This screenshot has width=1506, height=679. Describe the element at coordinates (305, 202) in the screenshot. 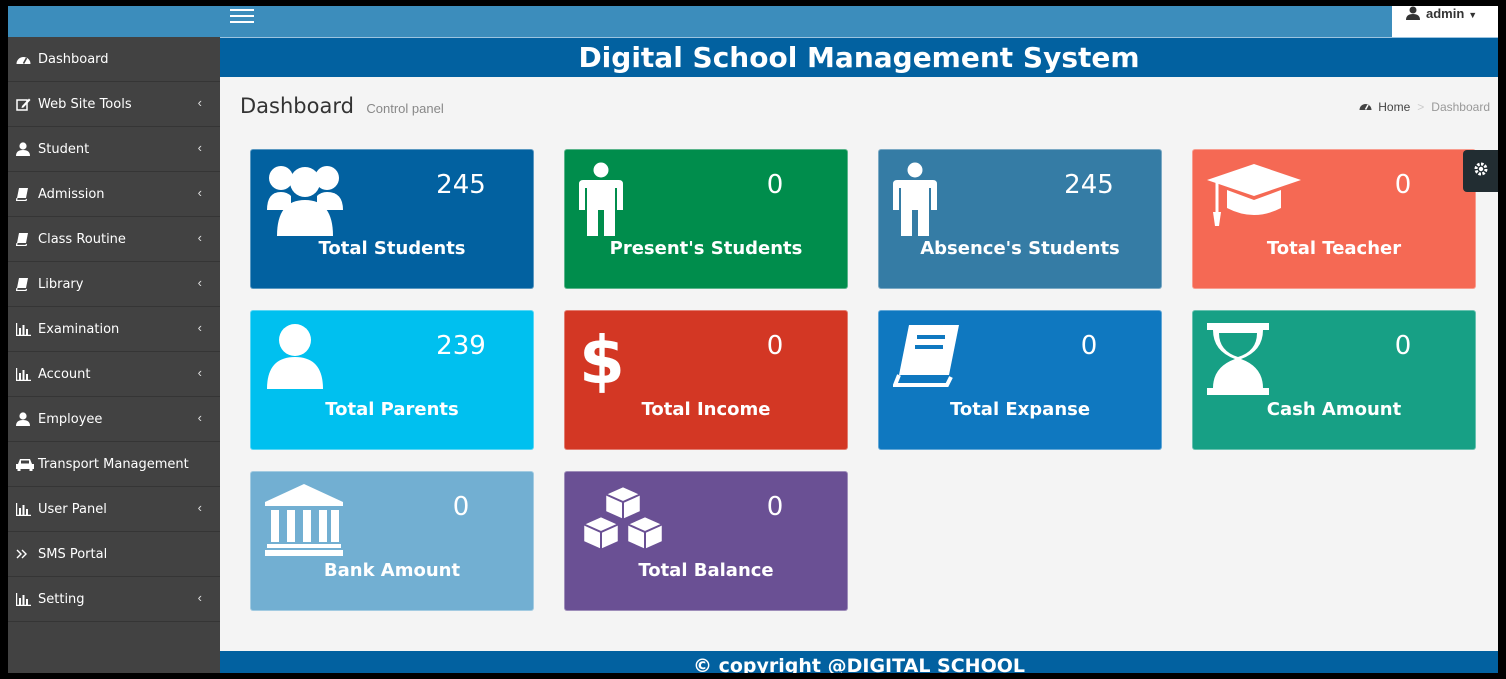

I see `users-group-icon` at that location.